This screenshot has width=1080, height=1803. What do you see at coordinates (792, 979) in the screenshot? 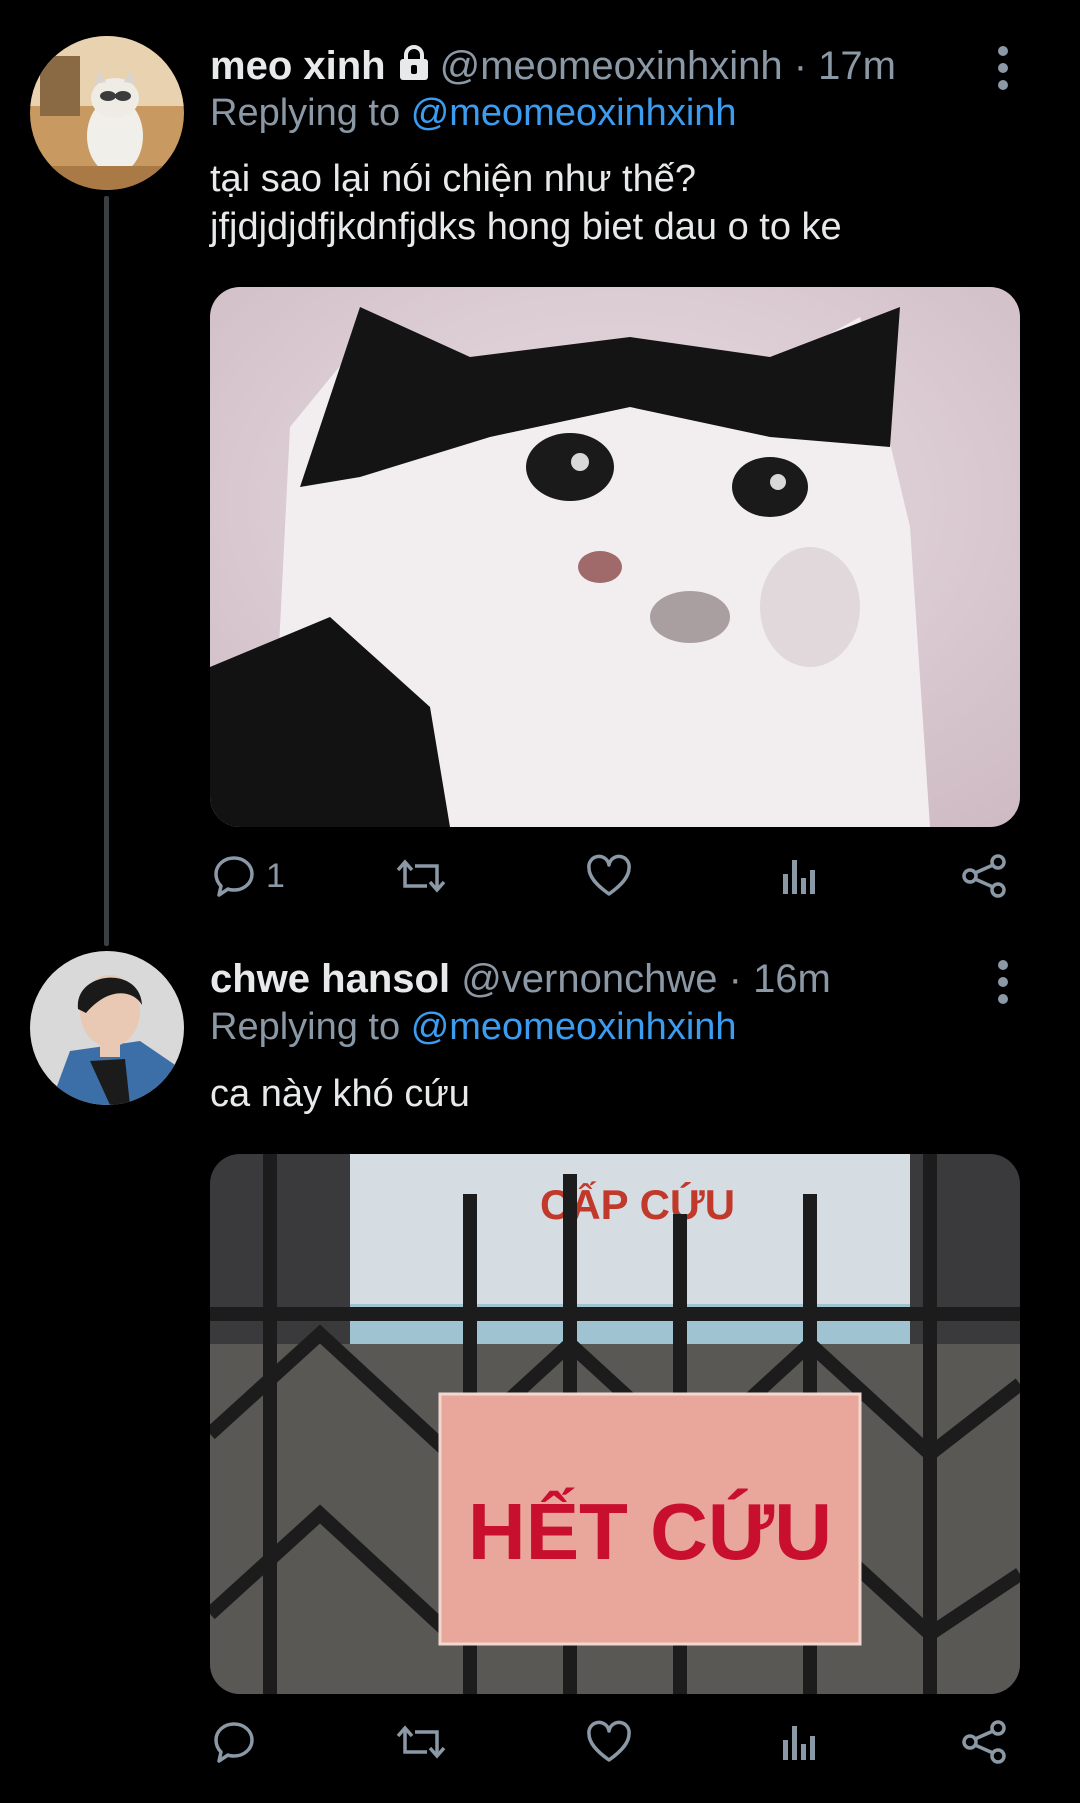
I see `timestamp: 16m` at bounding box center [792, 979].